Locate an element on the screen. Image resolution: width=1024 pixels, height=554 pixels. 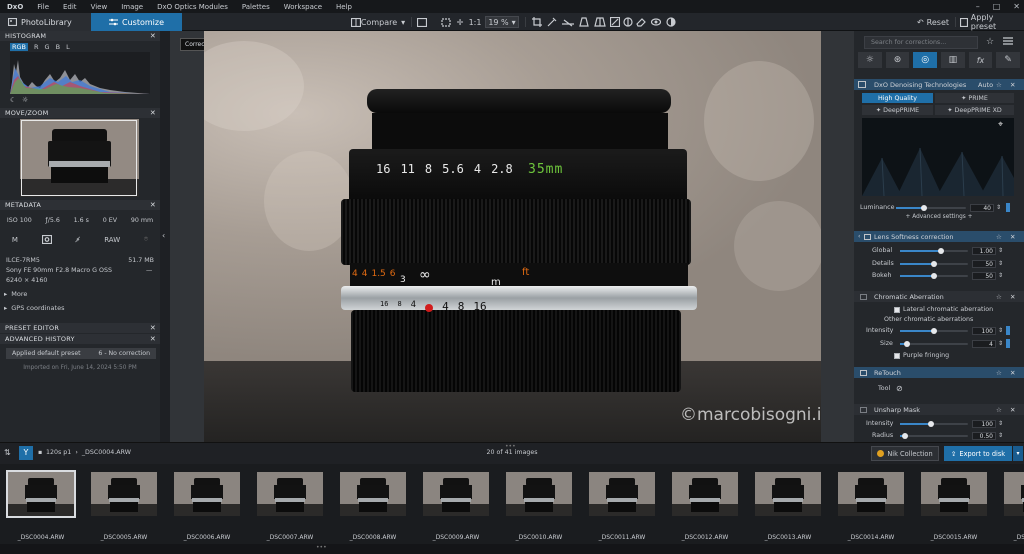
tab-photolibrary: PhotoLibrary is located at coordinates (45, 22).